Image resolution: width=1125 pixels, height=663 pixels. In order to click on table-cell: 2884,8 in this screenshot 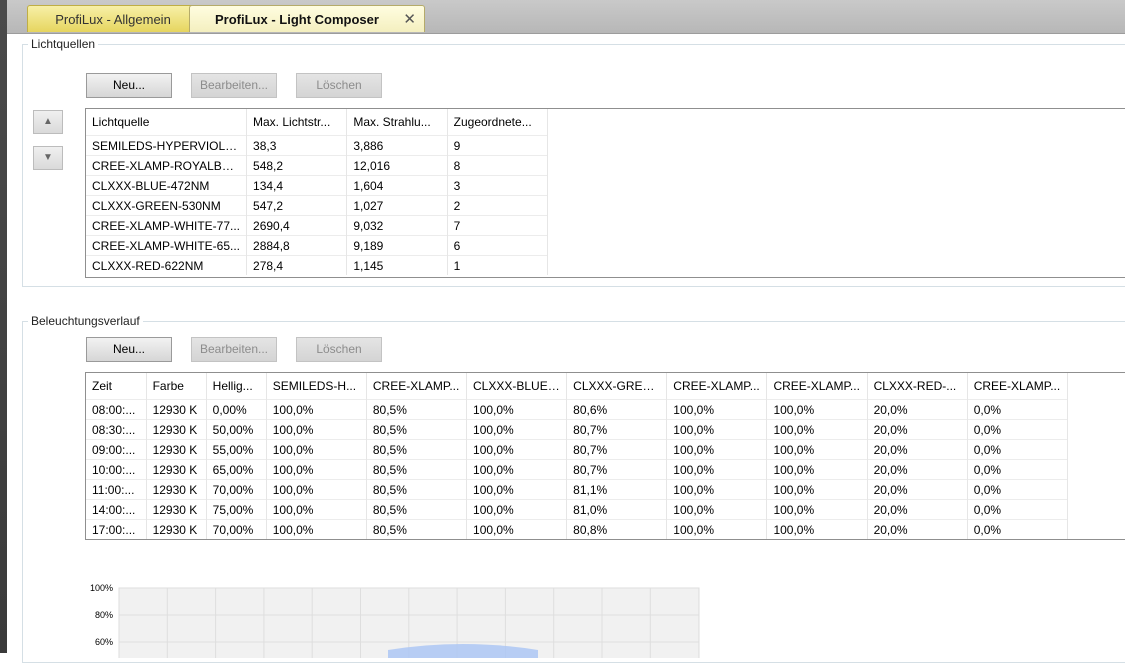, I will do `click(297, 245)`.